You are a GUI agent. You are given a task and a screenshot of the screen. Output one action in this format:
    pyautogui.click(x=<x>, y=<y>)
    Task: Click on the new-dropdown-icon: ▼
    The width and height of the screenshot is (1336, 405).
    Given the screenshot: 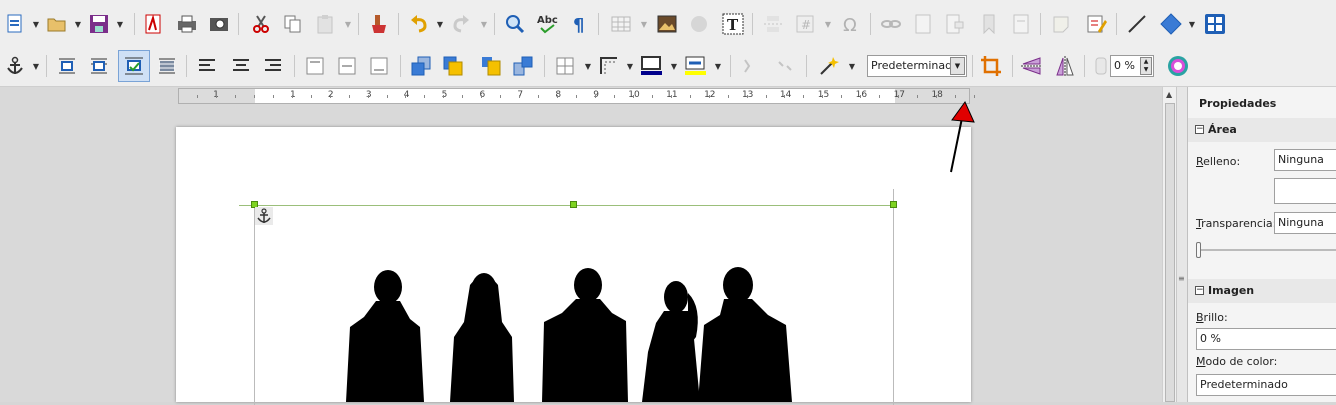 What is the action you would take?
    pyautogui.click(x=36, y=24)
    